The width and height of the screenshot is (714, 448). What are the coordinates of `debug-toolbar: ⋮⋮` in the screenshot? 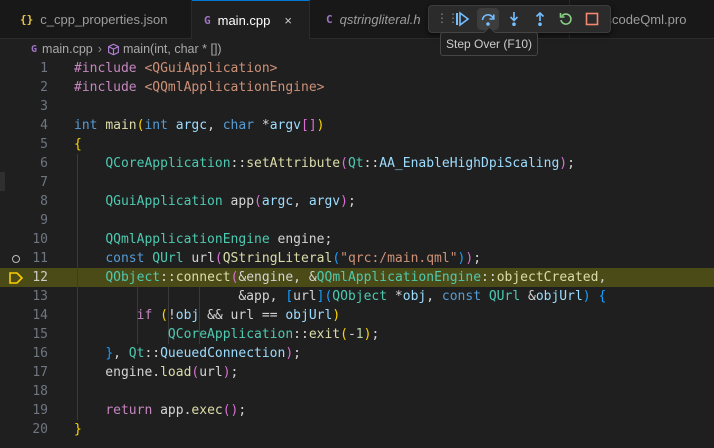 It's located at (519, 19).